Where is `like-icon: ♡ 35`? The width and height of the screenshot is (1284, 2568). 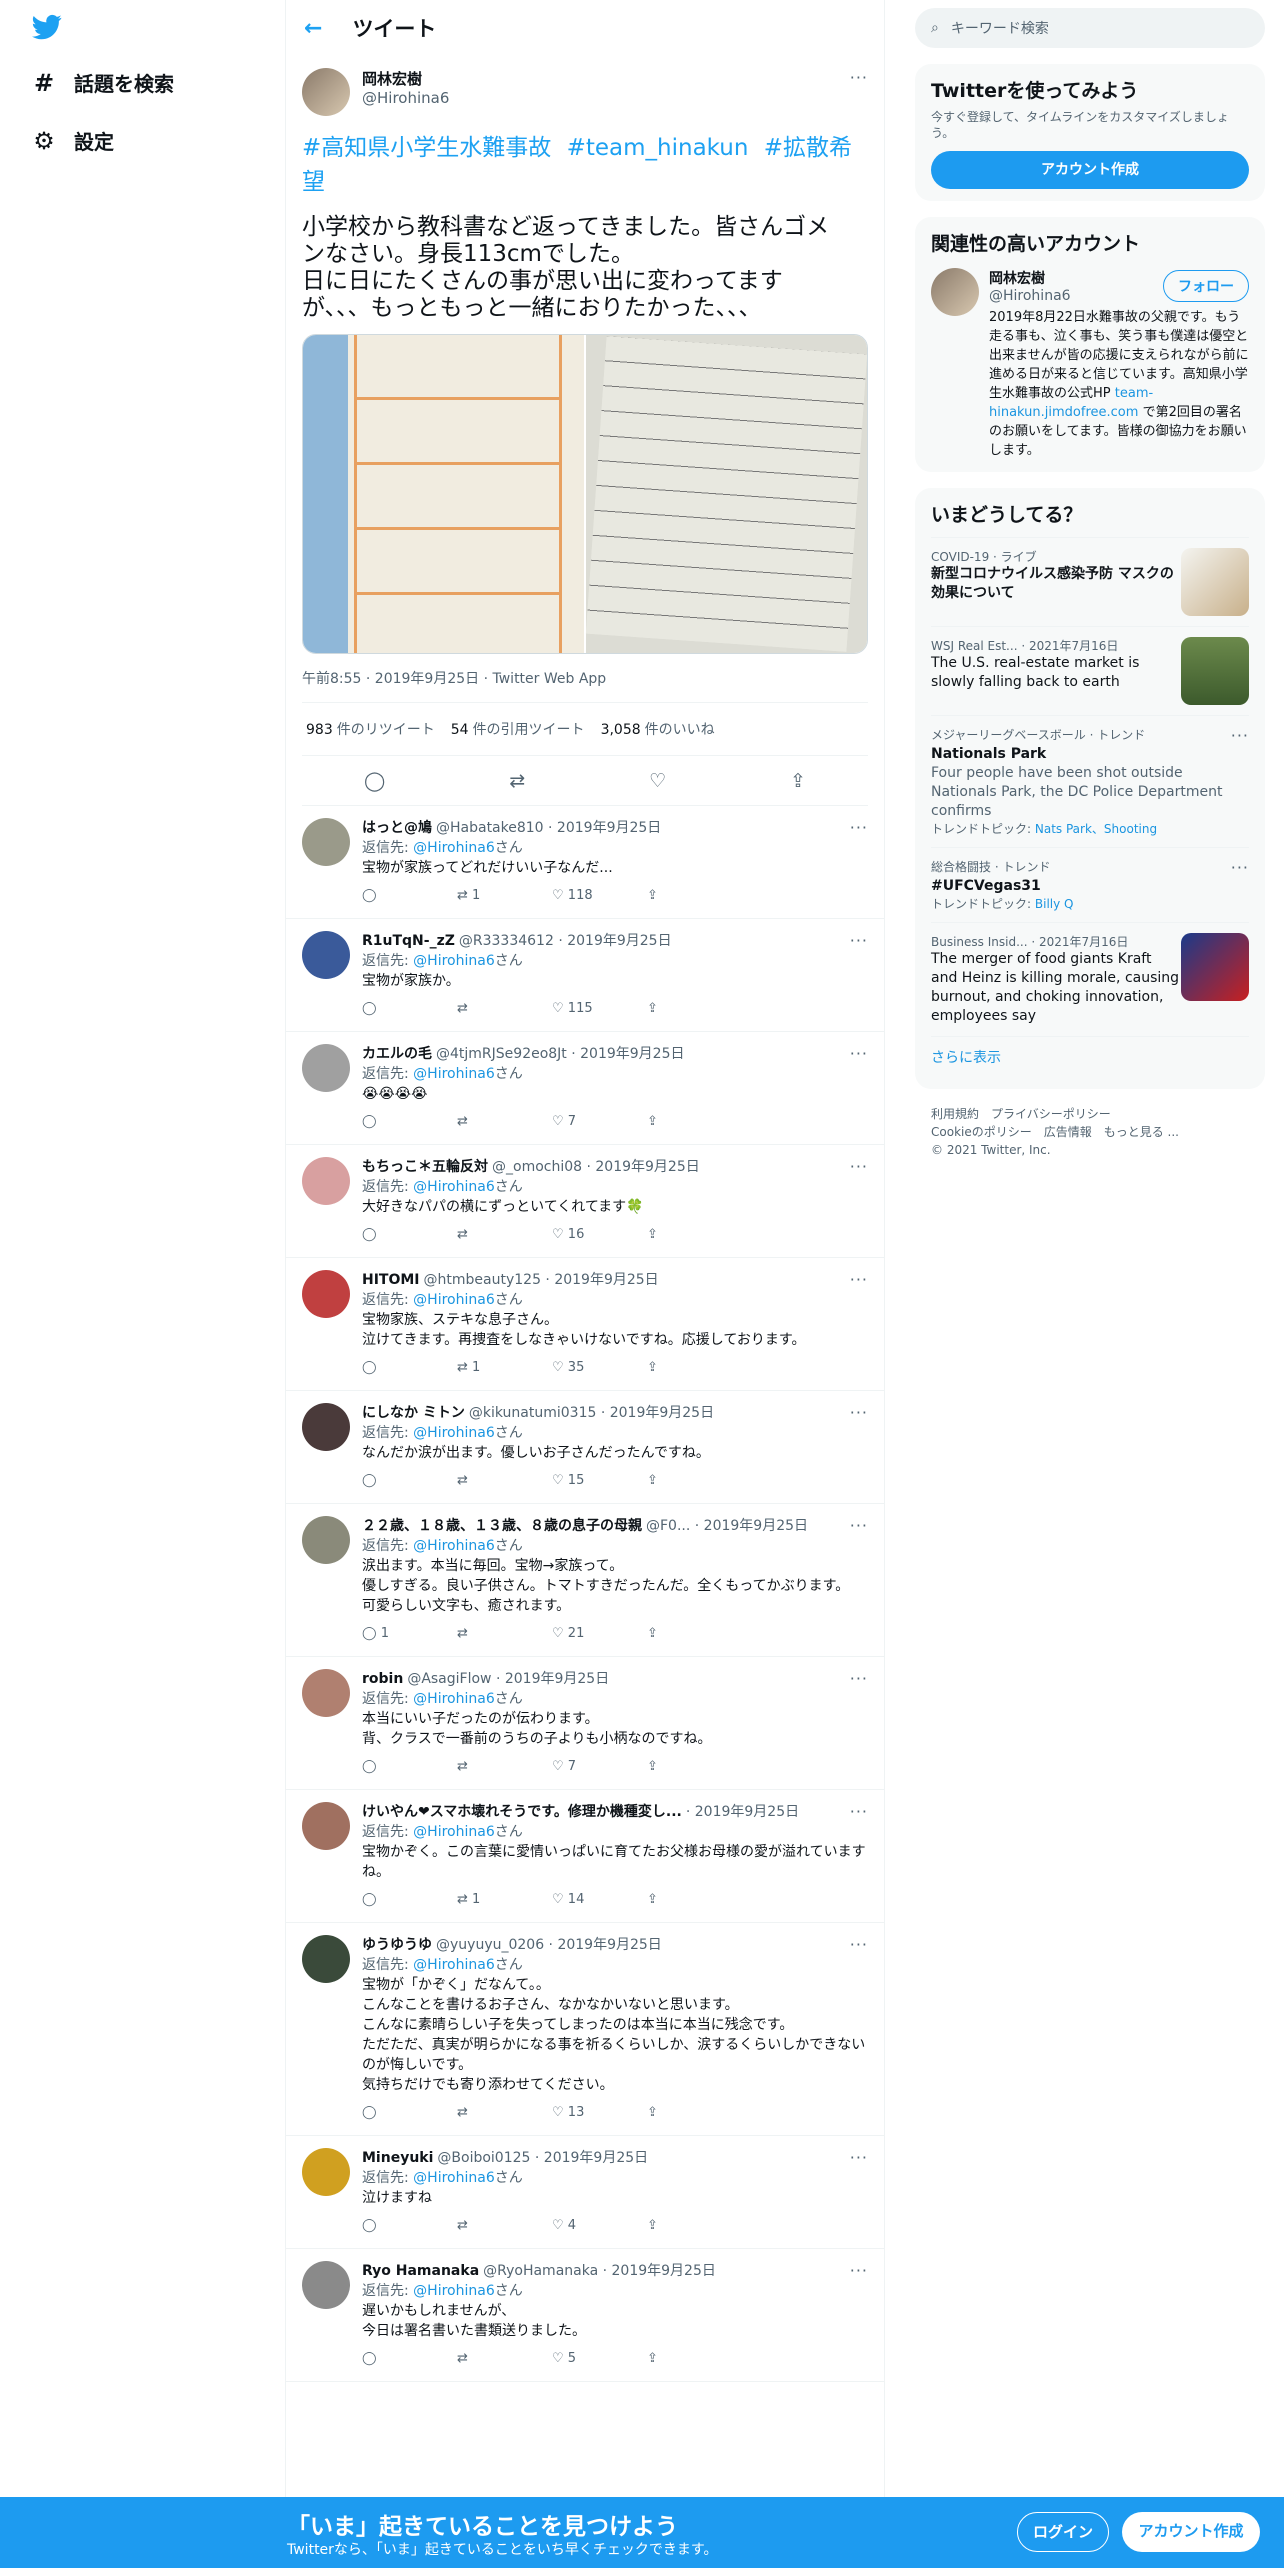
like-icon: ♡ 35 is located at coordinates (599, 1368).